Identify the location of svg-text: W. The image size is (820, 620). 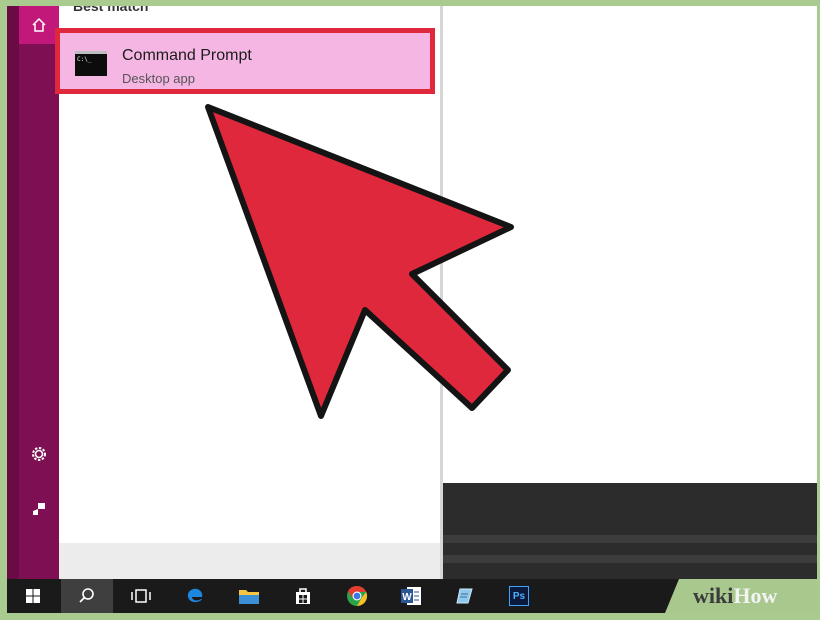
(407, 597).